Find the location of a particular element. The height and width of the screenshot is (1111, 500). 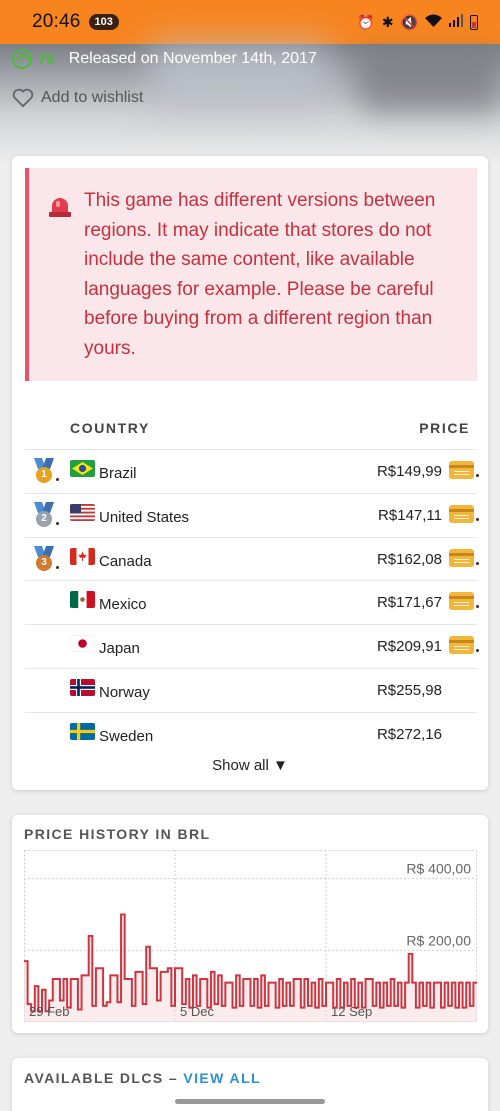

battery-icon is located at coordinates (474, 22).